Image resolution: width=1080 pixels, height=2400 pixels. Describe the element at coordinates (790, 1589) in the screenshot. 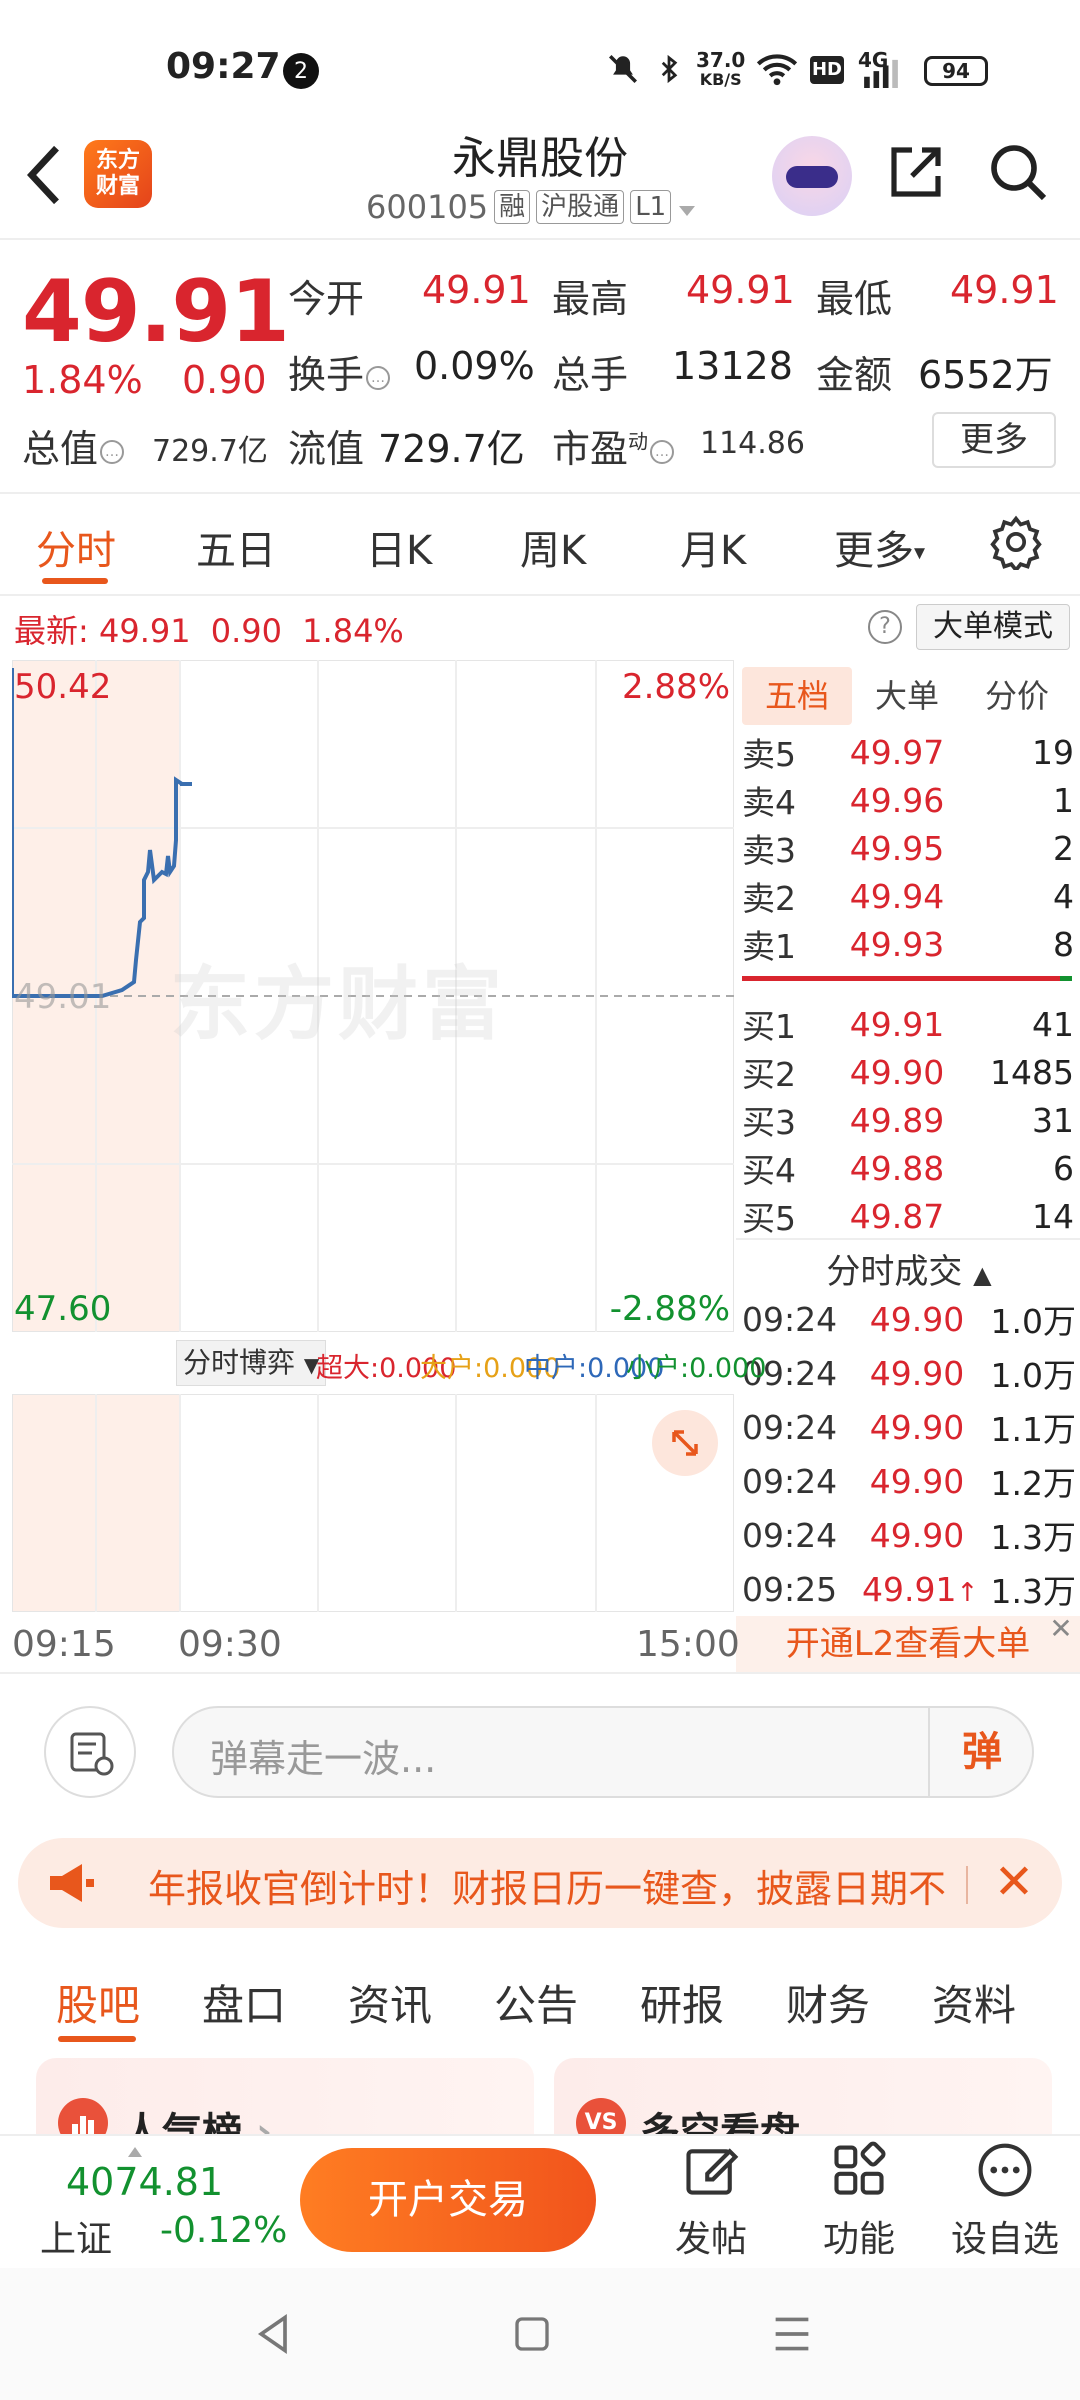

I see `trade-time: 09:25` at that location.